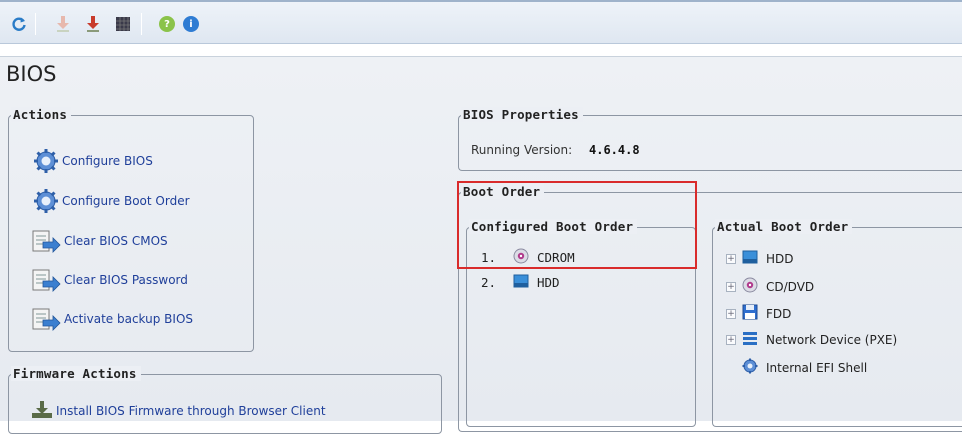  Describe the element at coordinates (116, 241) in the screenshot. I see `clear-bios-cmos-label: Clear BIOS CMOS` at that location.